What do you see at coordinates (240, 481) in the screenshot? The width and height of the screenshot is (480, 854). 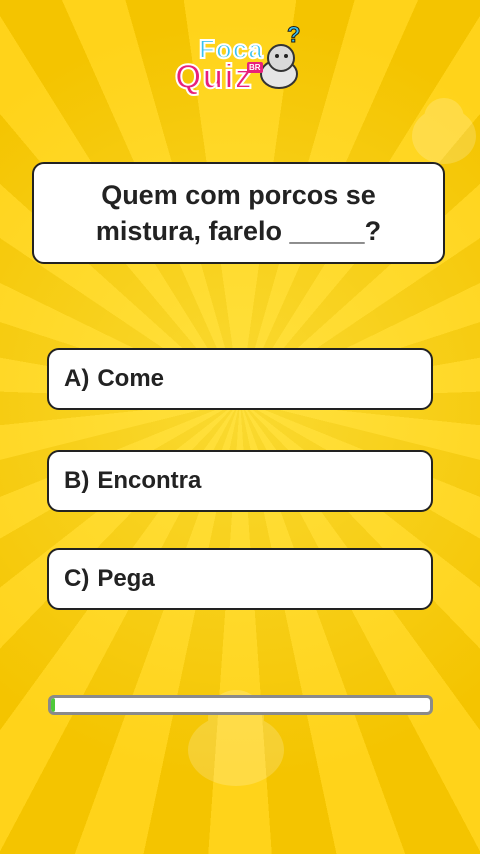 I see `option-b-button: B) Encontra` at bounding box center [240, 481].